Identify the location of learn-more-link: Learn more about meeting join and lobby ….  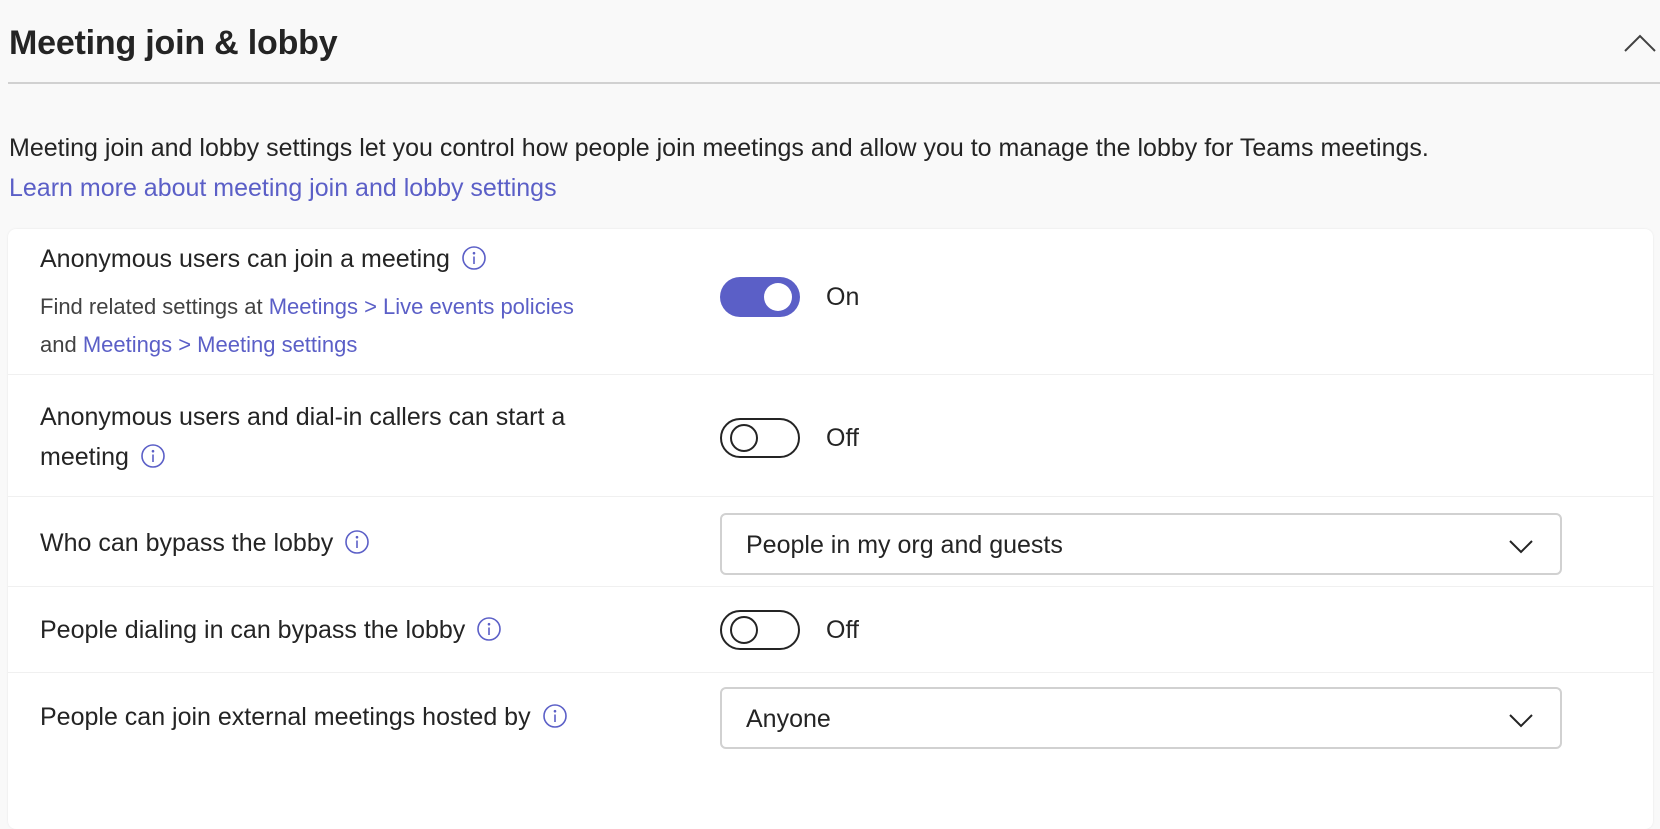
(283, 188).